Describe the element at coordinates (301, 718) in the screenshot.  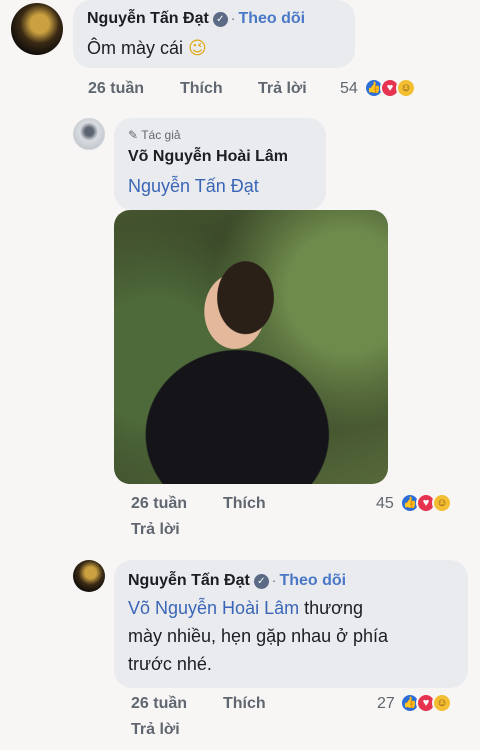
I see `comment-actions: 26 tuần Thích Trả lời 27 👍 ♥ ☺` at that location.